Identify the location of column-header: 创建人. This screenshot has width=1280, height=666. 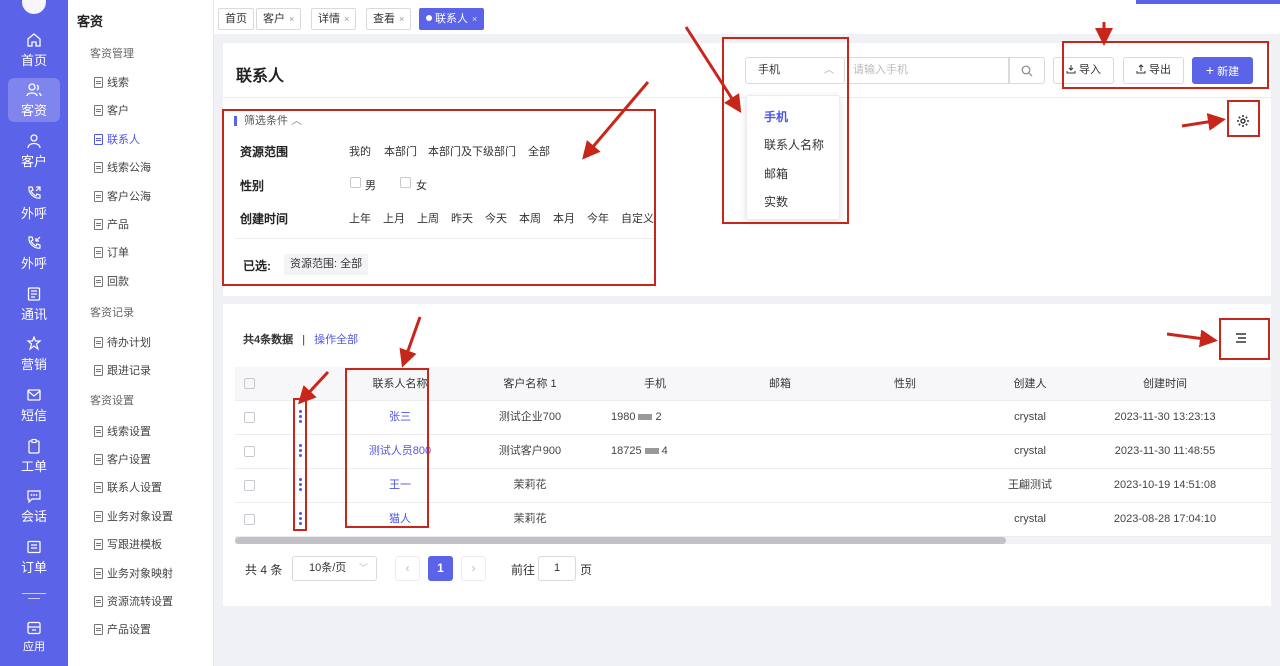
(1030, 384).